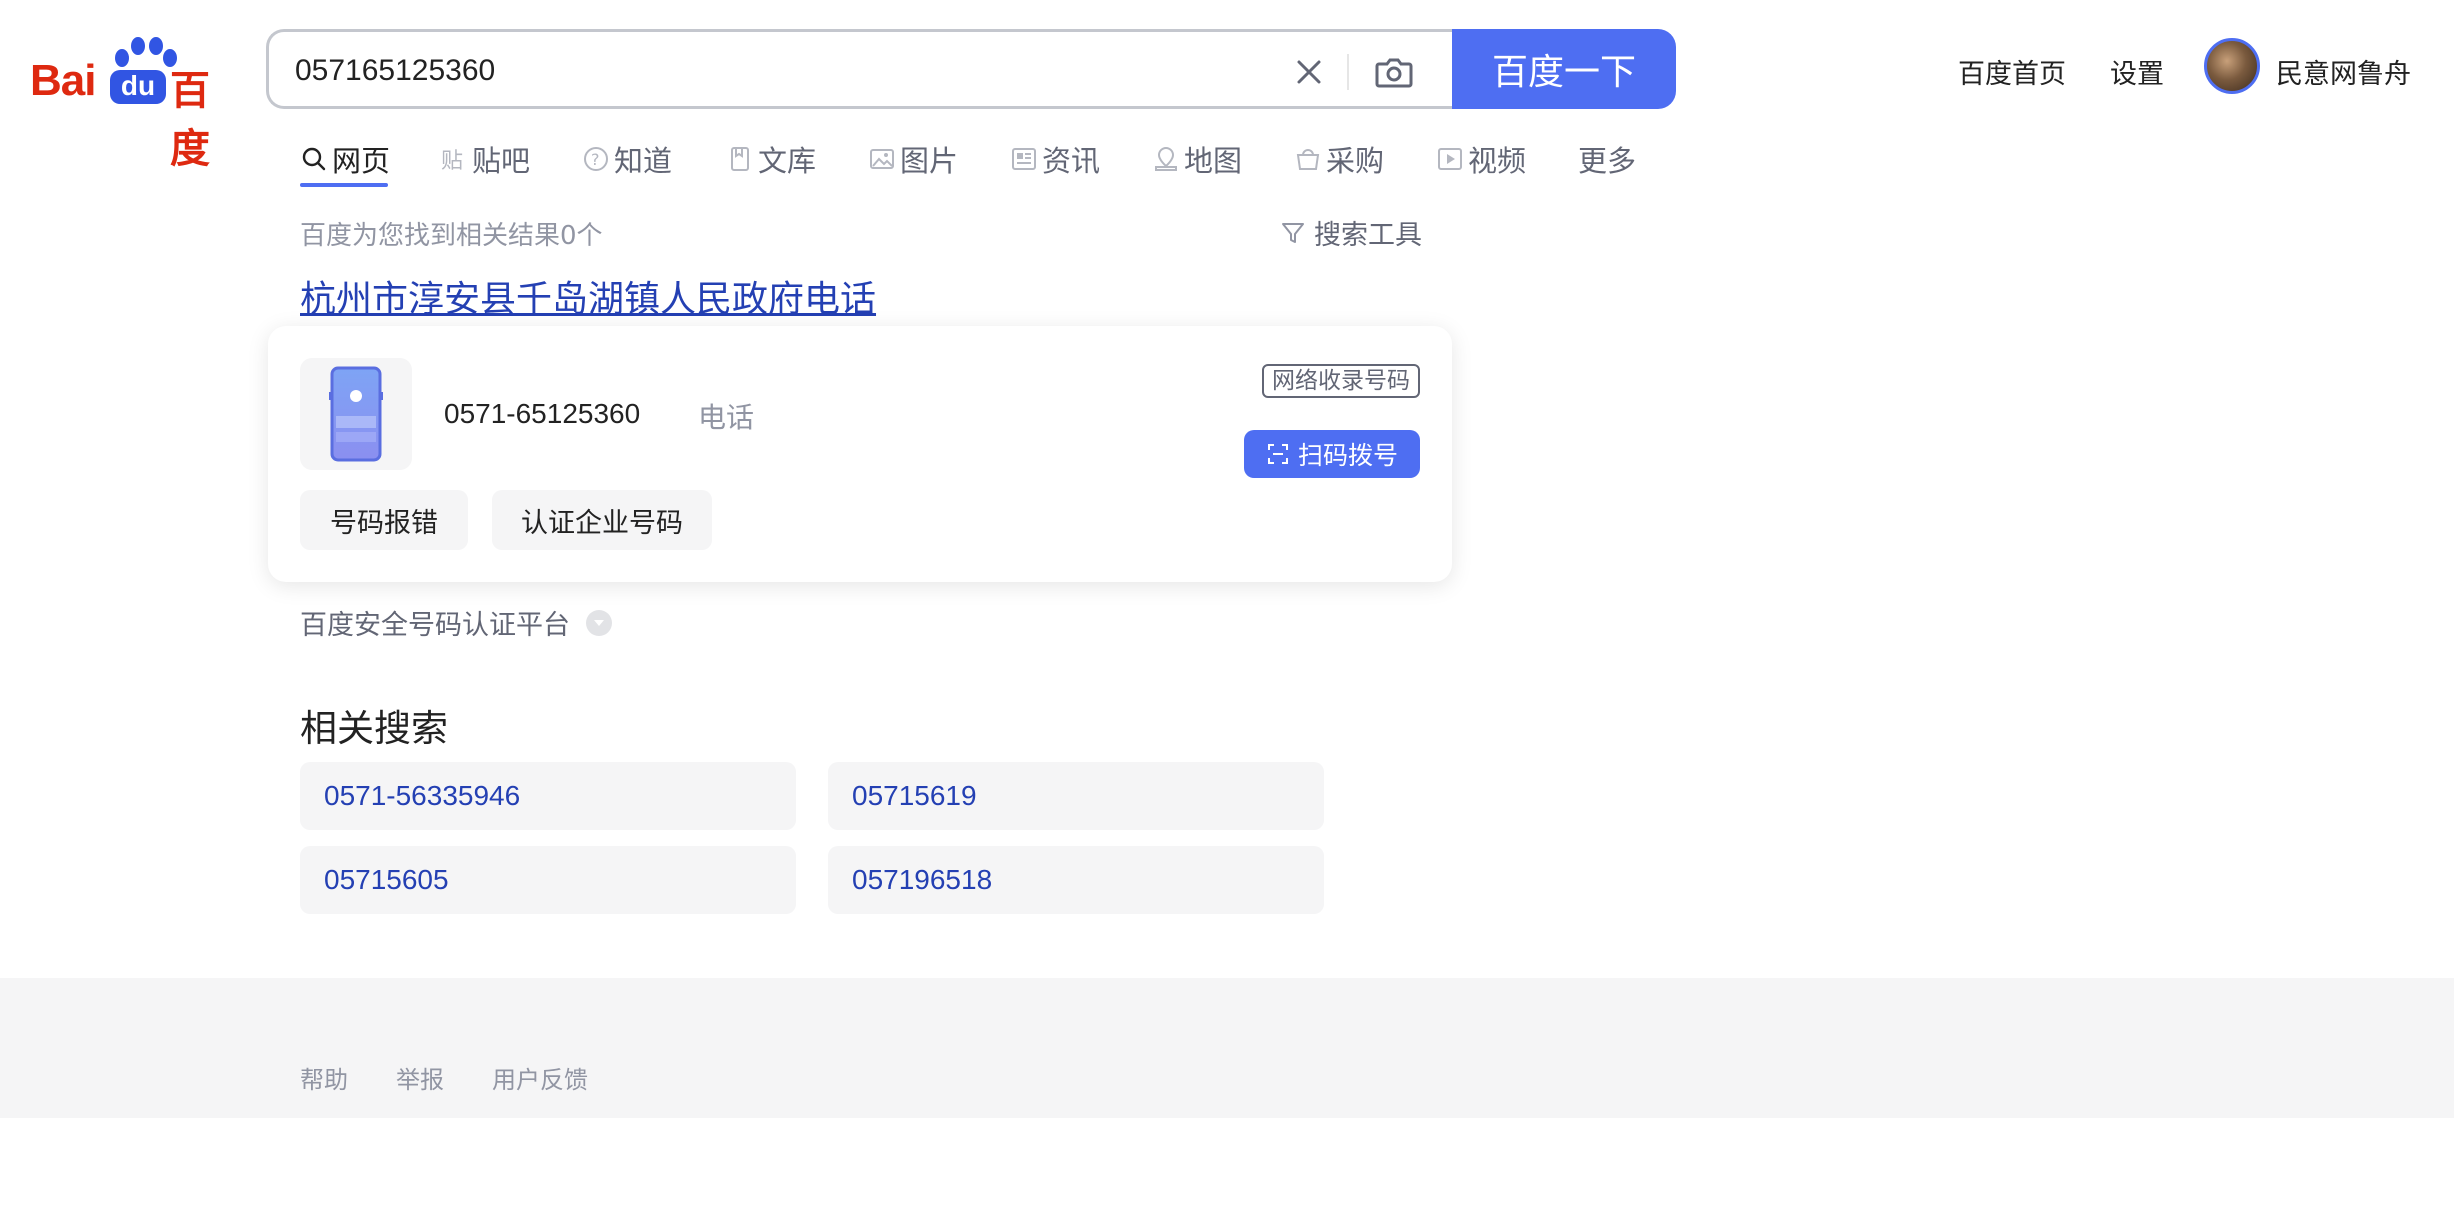 Image resolution: width=2454 pixels, height=1230 pixels. I want to click on footer-feedback-link: 用户反馈, so click(540, 1077).